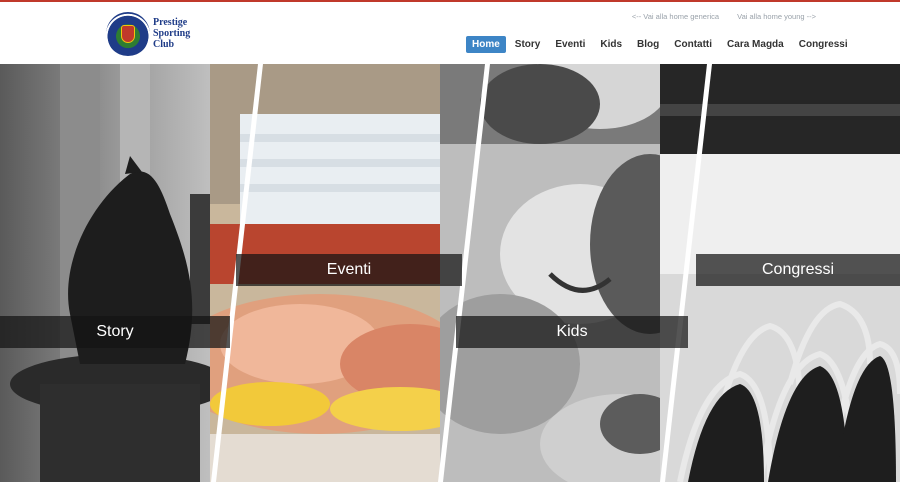  What do you see at coordinates (128, 34) in the screenshot?
I see `club-logo-icon` at bounding box center [128, 34].